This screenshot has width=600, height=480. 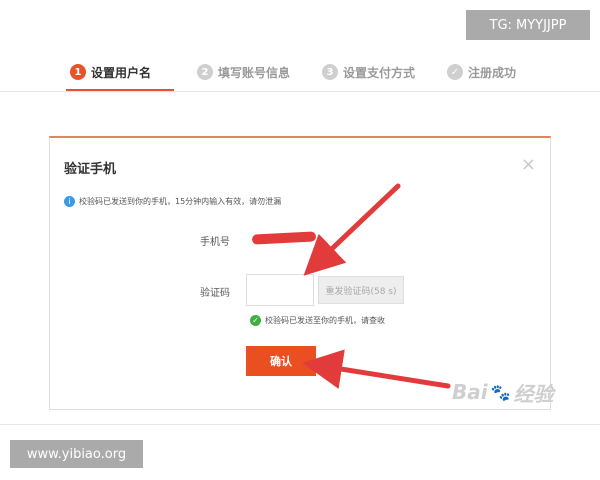 I want to click on footer-divider, so click(x=300, y=424).